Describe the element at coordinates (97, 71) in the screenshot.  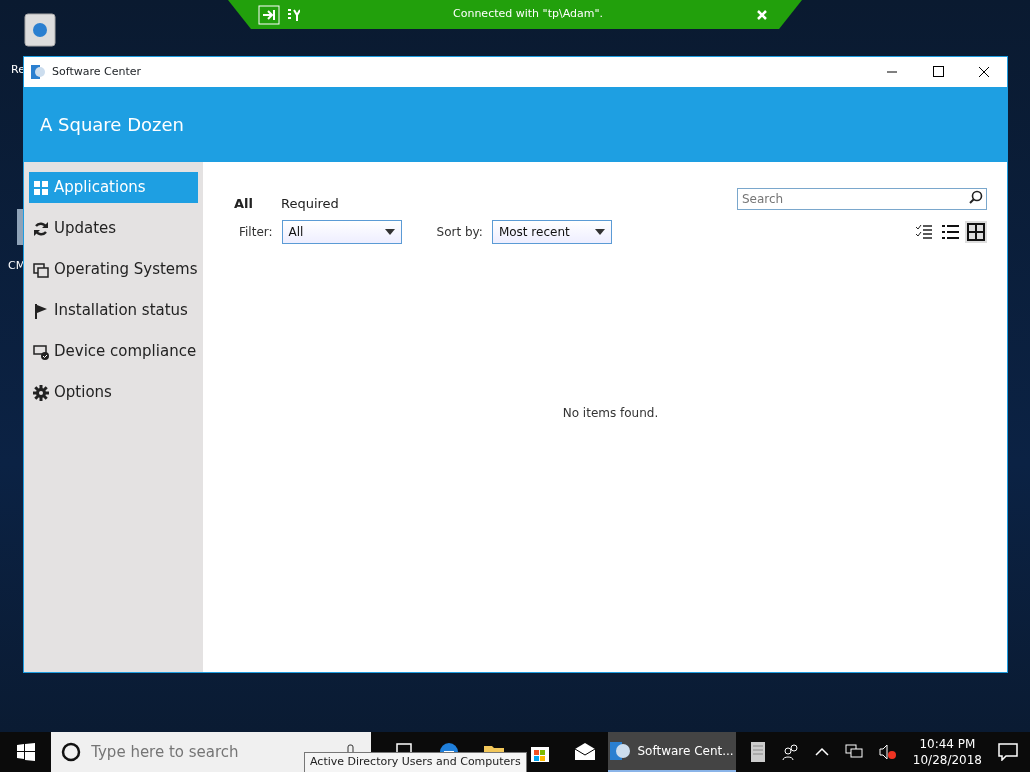
I see `window-title: Software Center` at that location.